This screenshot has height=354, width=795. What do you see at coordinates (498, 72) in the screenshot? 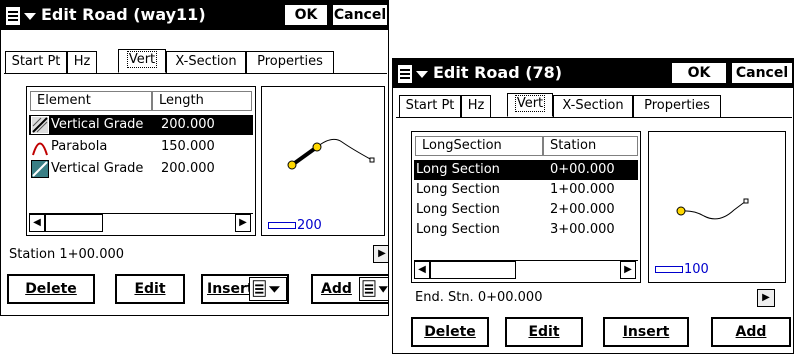
I see `window-title: Edit Road (78)` at bounding box center [498, 72].